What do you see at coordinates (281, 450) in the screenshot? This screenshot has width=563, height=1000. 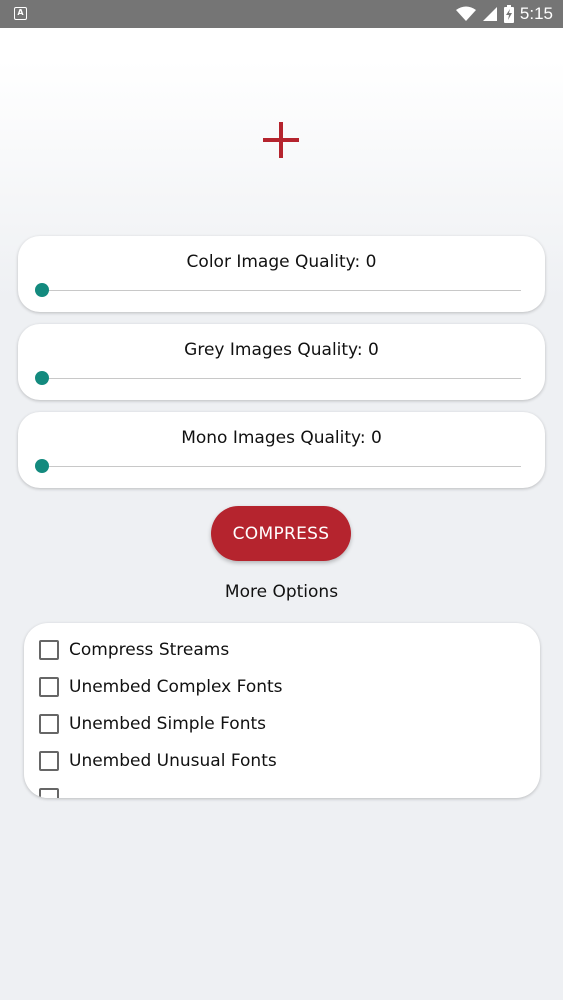 I see `mono-quality-card: Mono Images Quality: 0` at bounding box center [281, 450].